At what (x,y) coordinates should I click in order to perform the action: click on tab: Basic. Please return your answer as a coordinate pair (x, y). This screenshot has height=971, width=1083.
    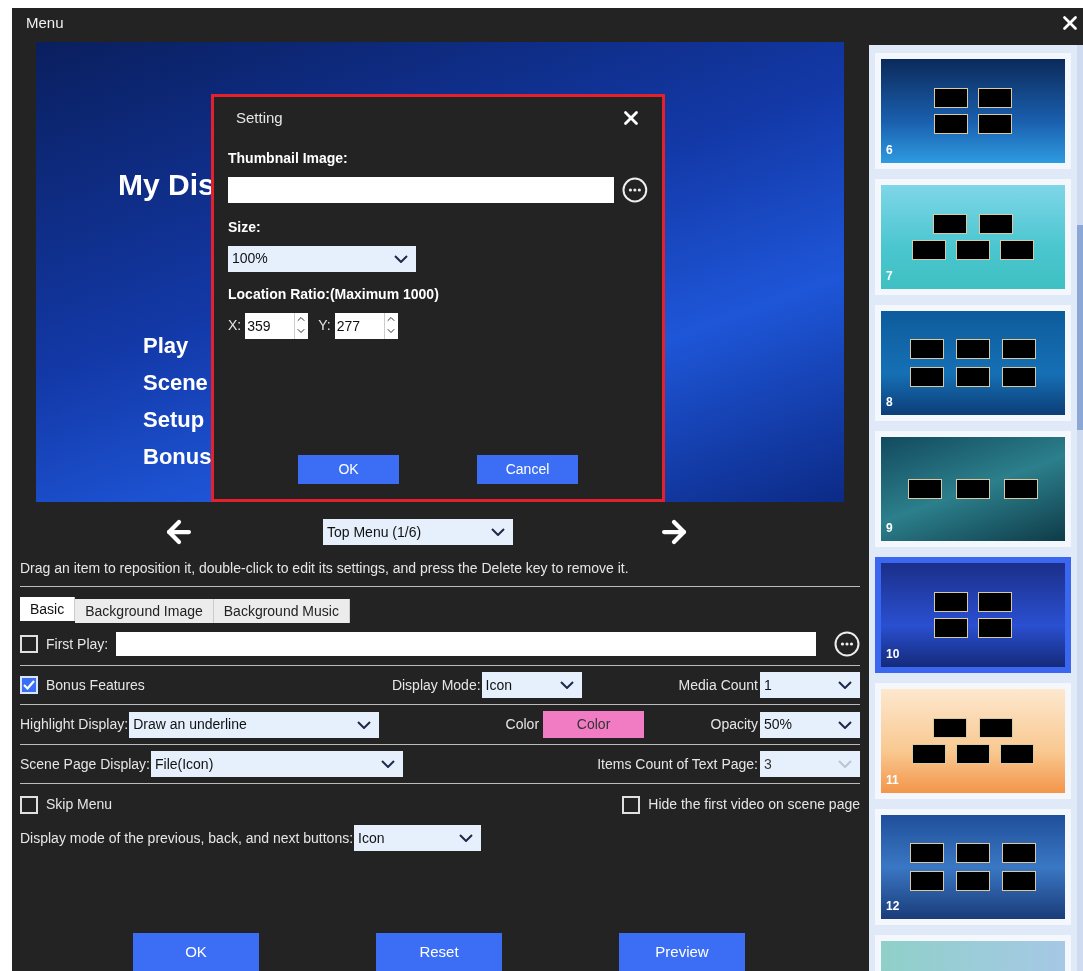
    Looking at the image, I should click on (48, 609).